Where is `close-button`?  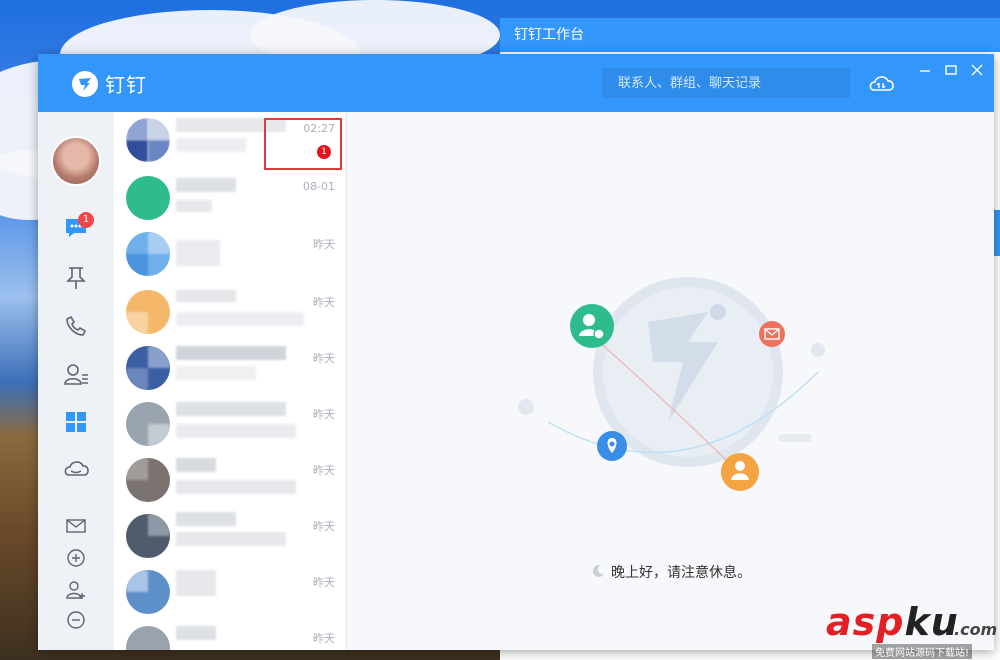 close-button is located at coordinates (977, 69).